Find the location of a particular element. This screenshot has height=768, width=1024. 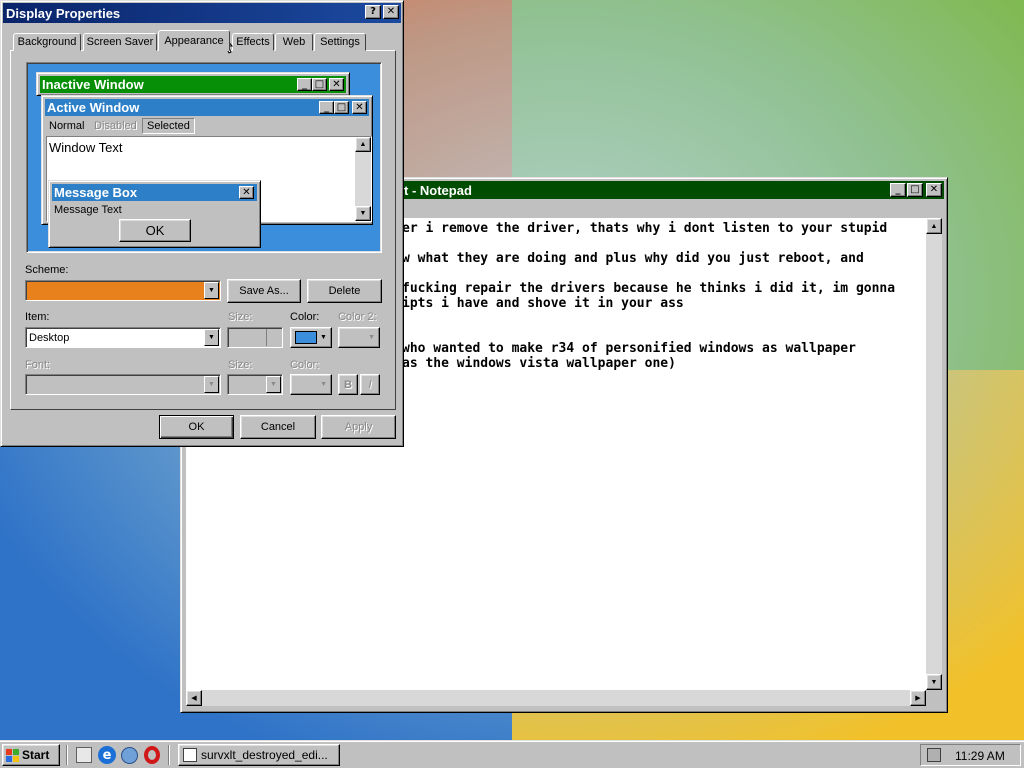

color-swatch is located at coordinates (306, 337).